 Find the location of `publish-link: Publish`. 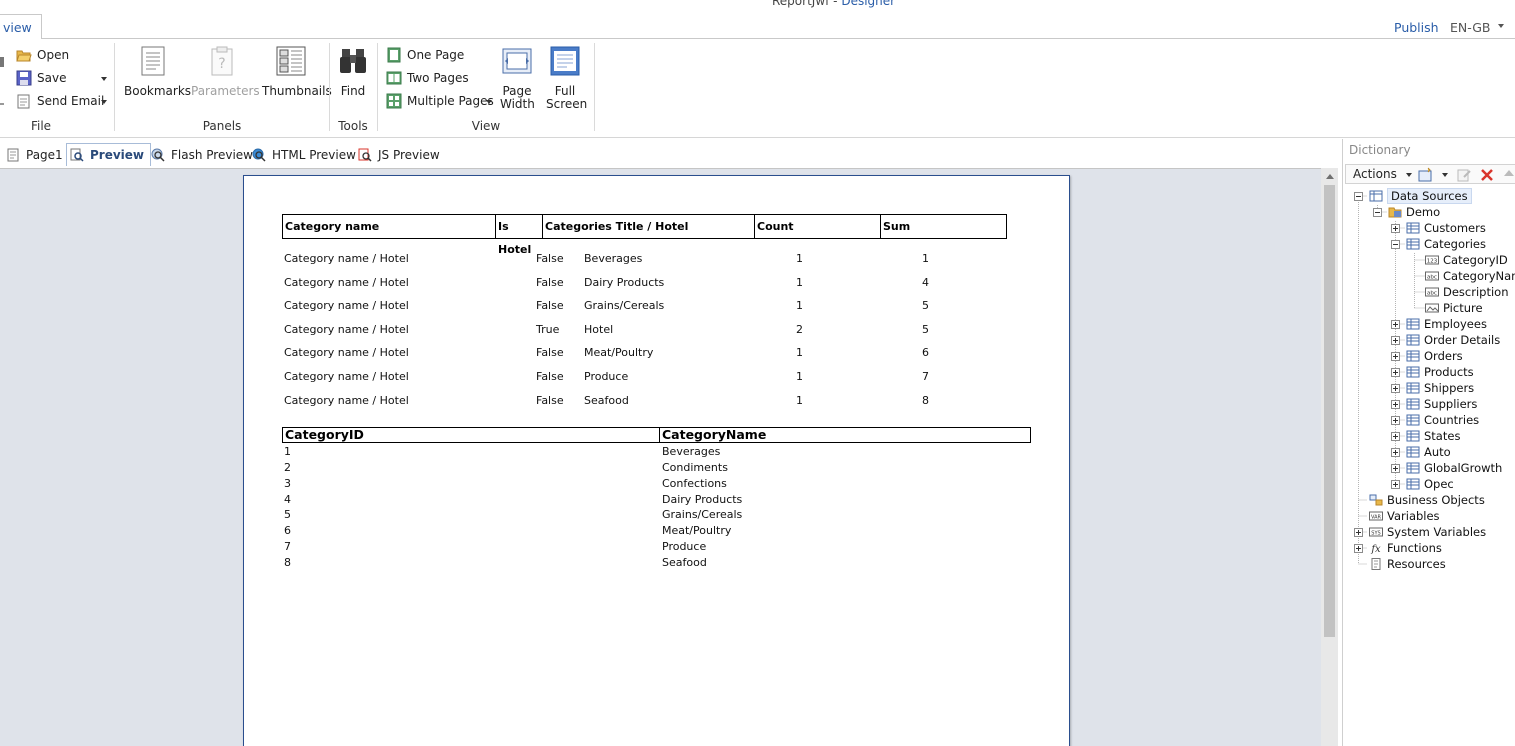

publish-link: Publish is located at coordinates (1416, 27).